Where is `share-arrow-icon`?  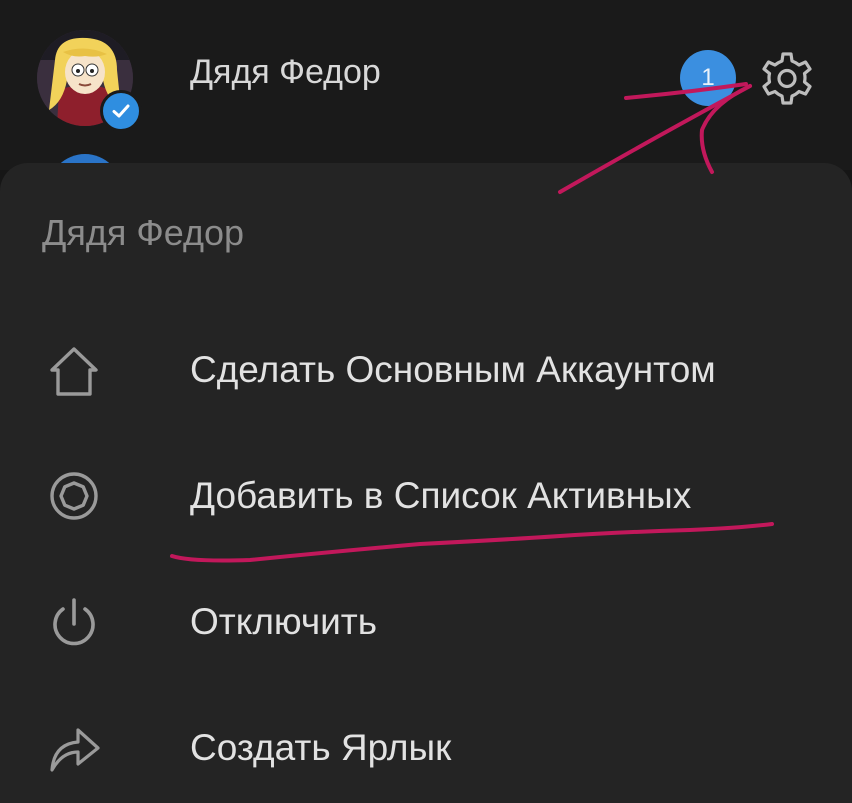 share-arrow-icon is located at coordinates (75, 750).